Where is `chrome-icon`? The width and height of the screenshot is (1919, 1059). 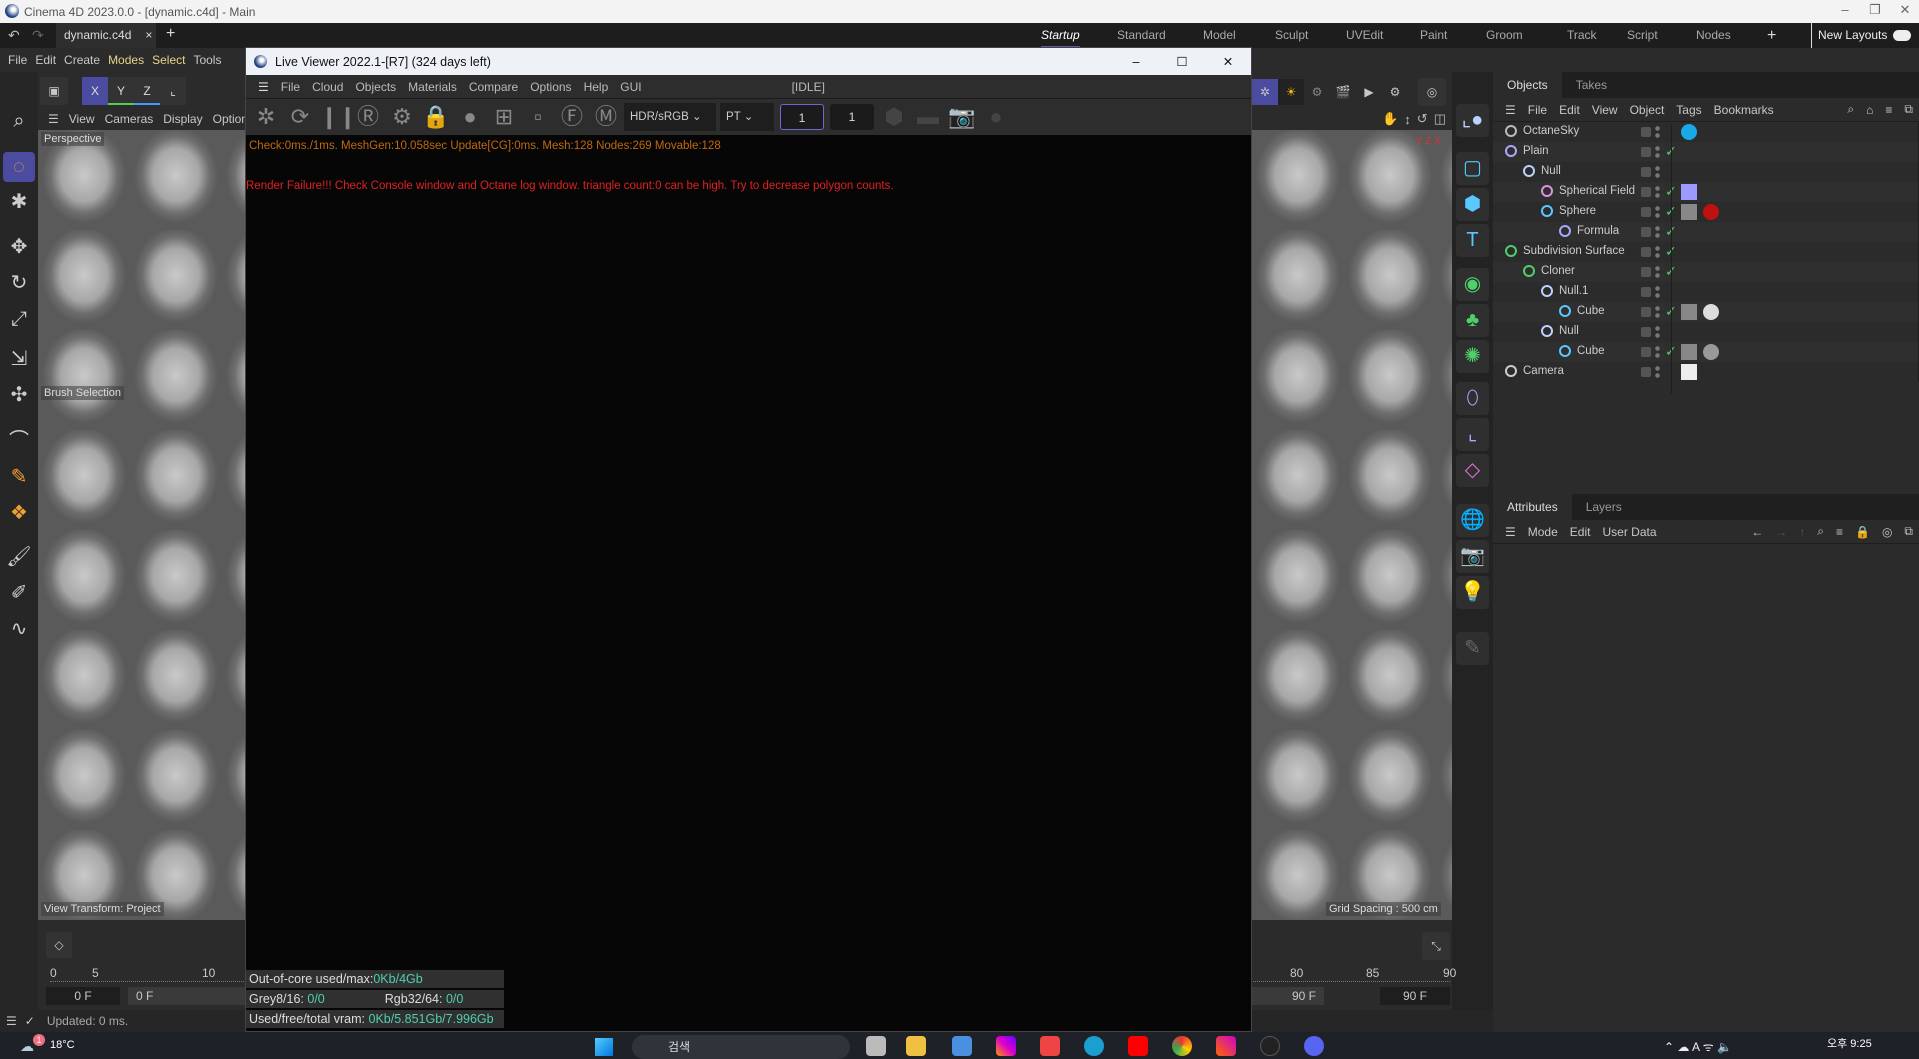 chrome-icon is located at coordinates (1182, 1046).